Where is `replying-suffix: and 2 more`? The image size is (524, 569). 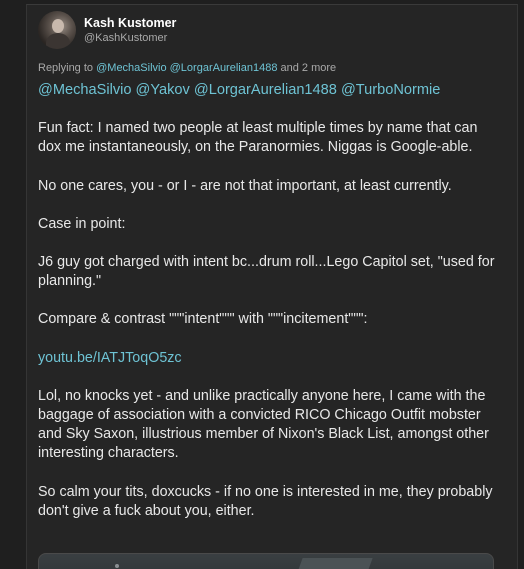
replying-suffix: and 2 more is located at coordinates (309, 68).